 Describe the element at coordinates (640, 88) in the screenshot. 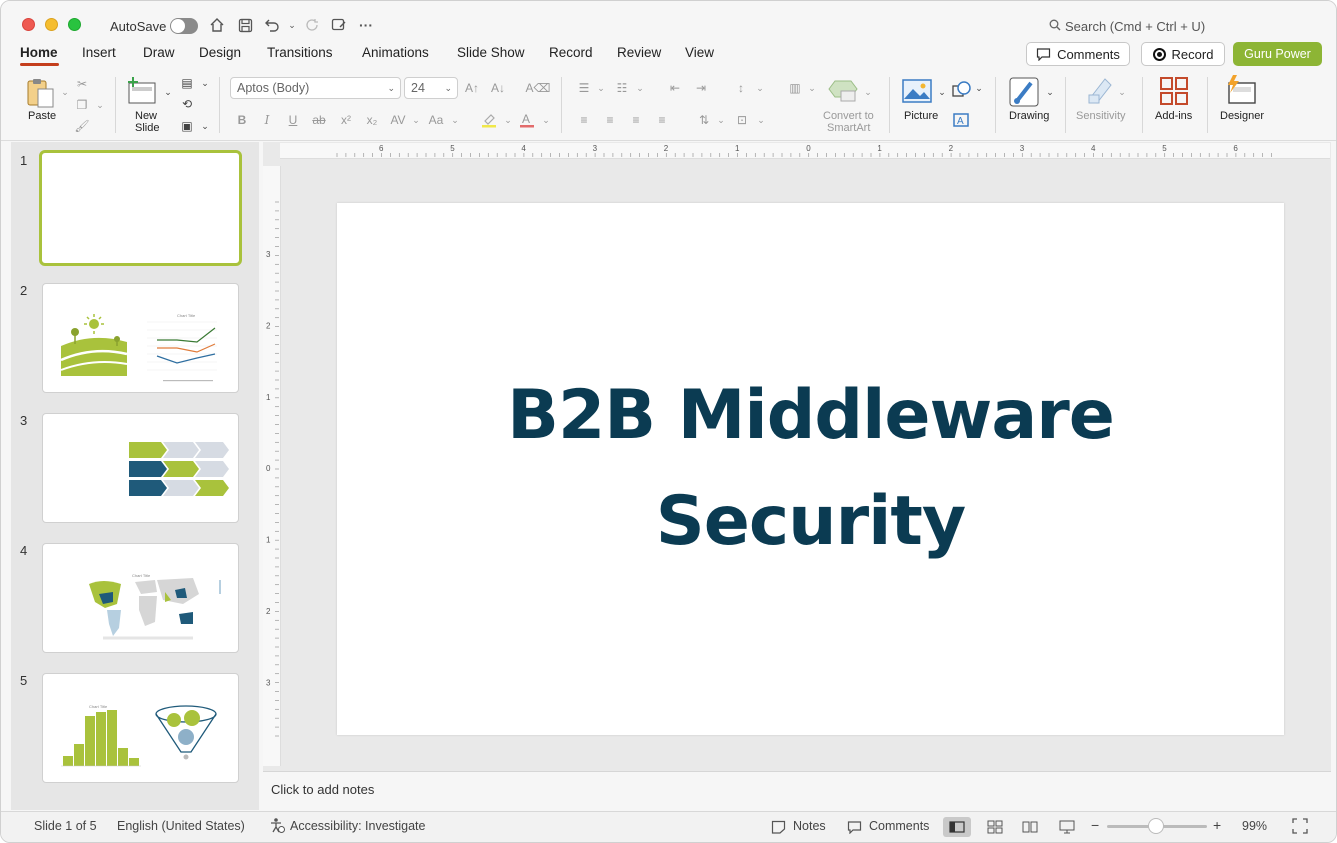

I see `numbering-dropdown-icon: ⌄` at that location.